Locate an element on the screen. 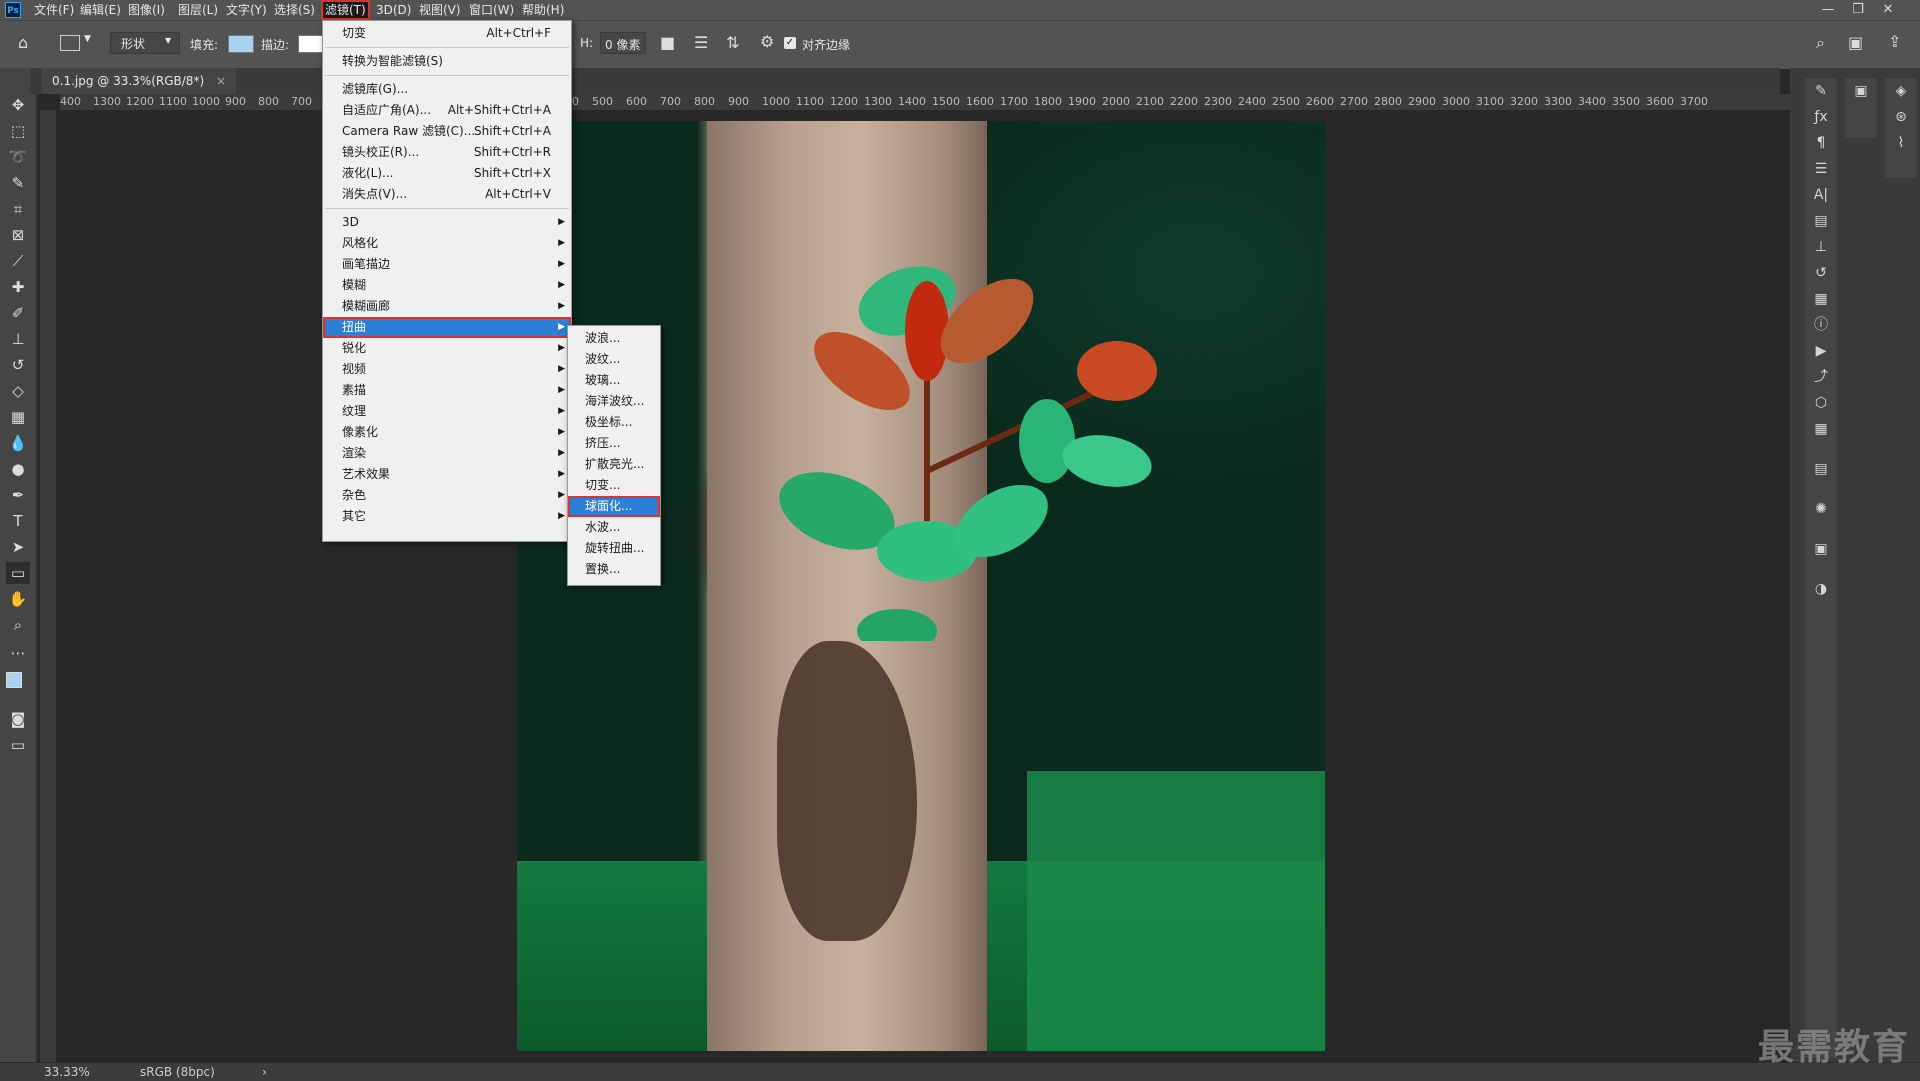 The height and width of the screenshot is (1081, 1920). align-edges-checkbox: ✓ is located at coordinates (790, 43).